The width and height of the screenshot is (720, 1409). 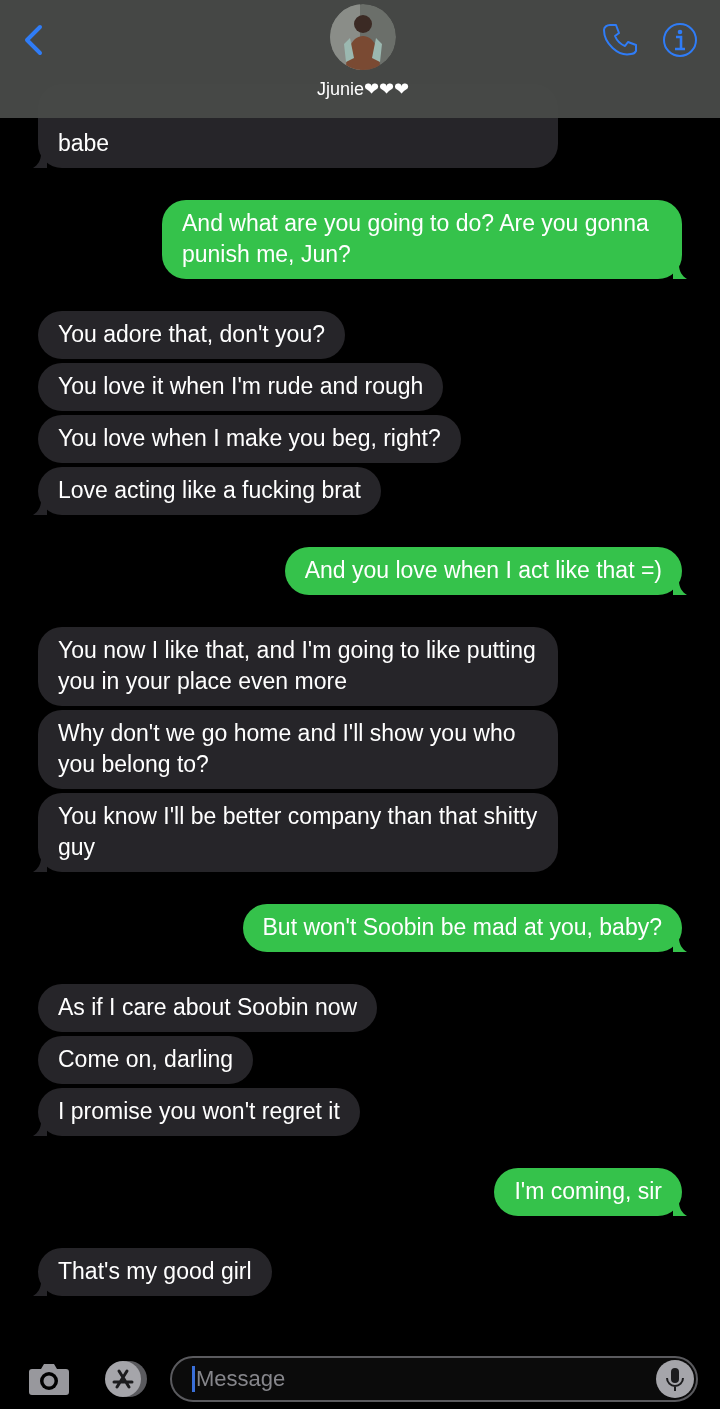 I want to click on message-bubble: Why don't we go home and I'll show you who you belong to?, so click(x=298, y=749).